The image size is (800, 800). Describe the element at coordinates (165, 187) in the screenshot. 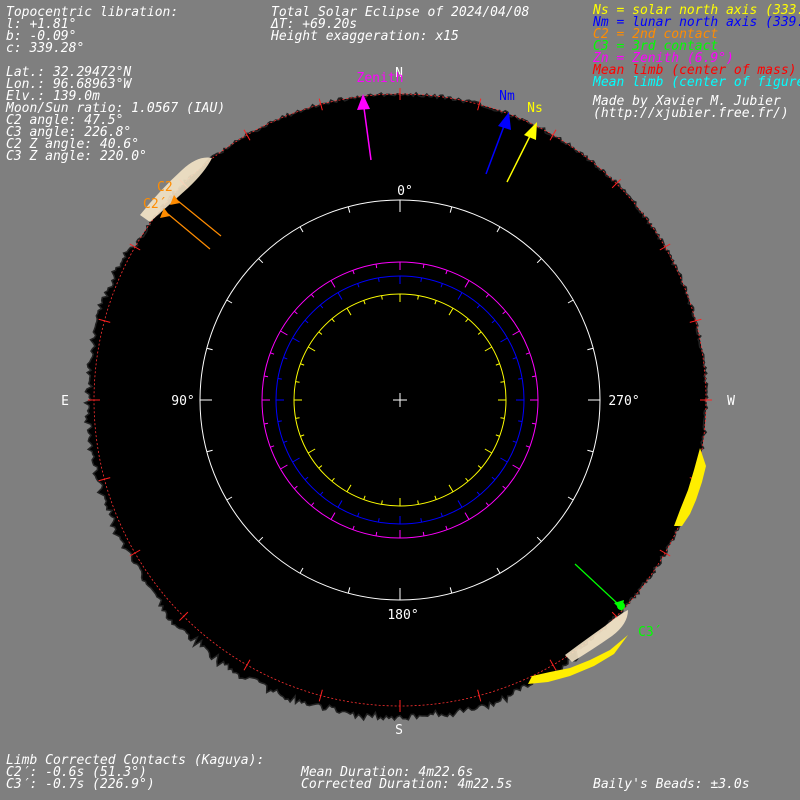

I see `c2-label: C2` at that location.